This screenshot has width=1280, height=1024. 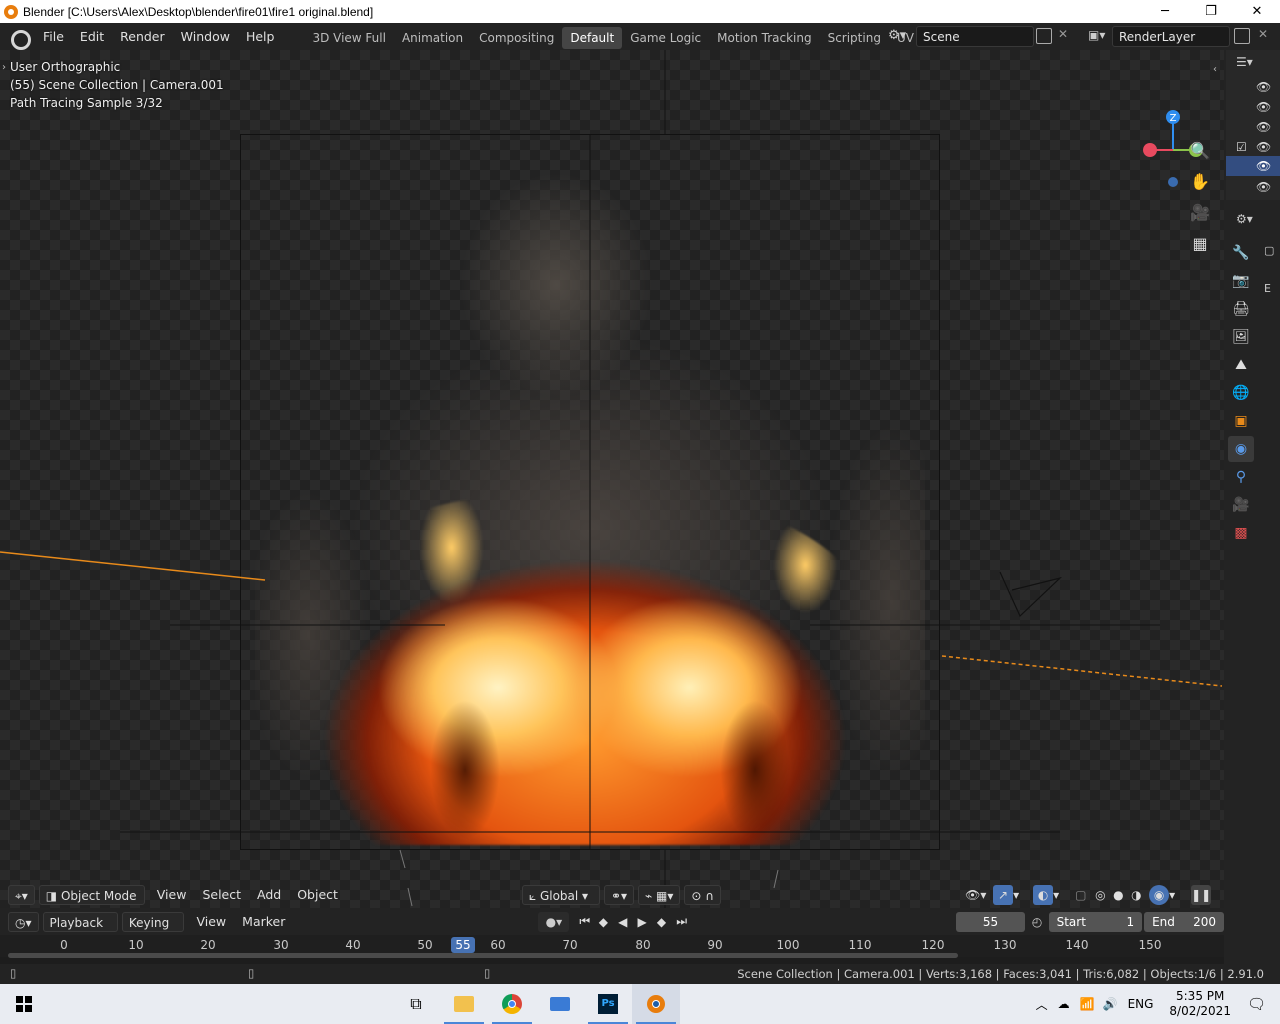 I want to click on collapse-toolbar-icon: ›, so click(x=4, y=67).